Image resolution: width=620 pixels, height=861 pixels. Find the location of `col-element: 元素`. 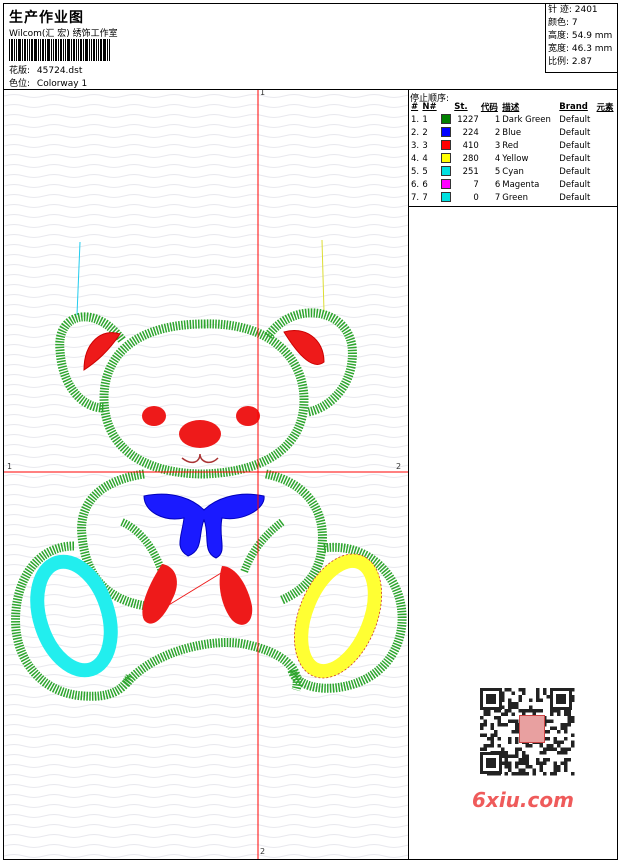

col-element: 元素 is located at coordinates (605, 108).